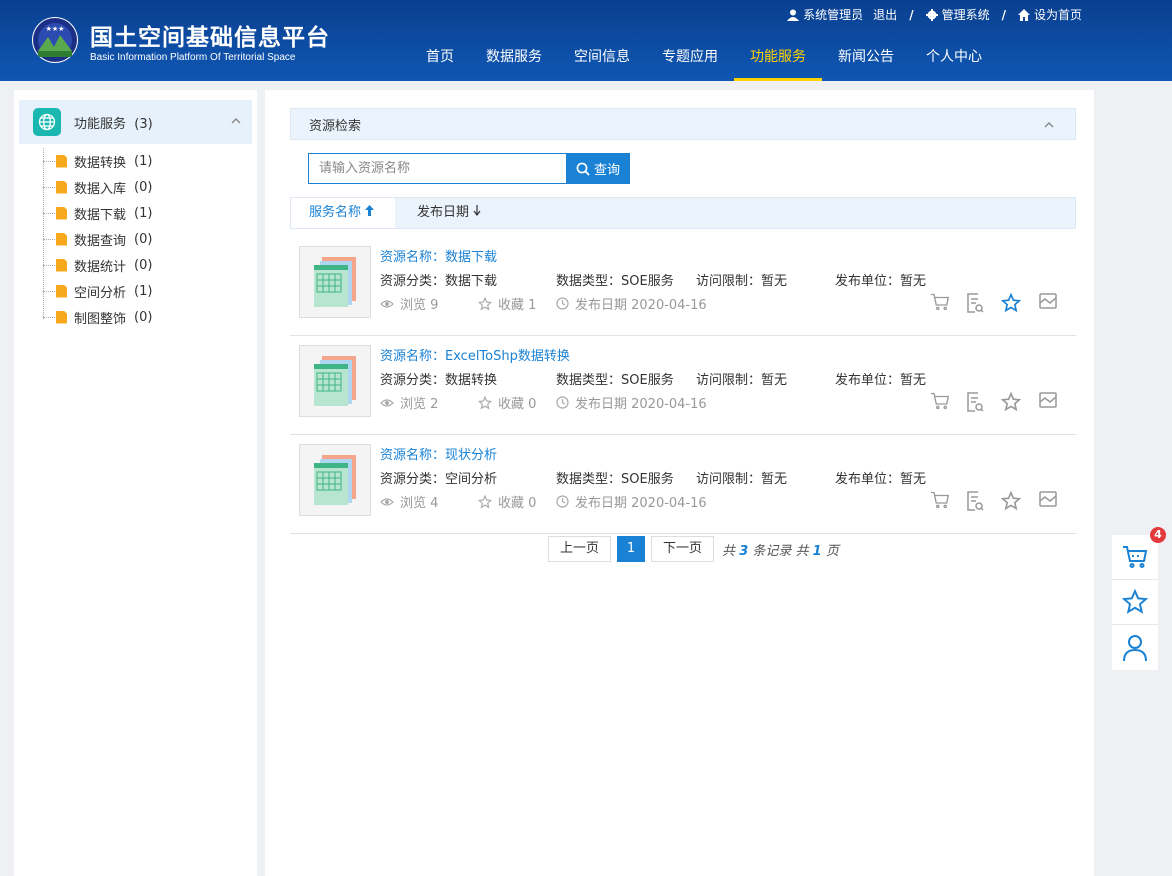 The image size is (1172, 876). What do you see at coordinates (885, 14) in the screenshot?
I see `logout-link: 退出` at bounding box center [885, 14].